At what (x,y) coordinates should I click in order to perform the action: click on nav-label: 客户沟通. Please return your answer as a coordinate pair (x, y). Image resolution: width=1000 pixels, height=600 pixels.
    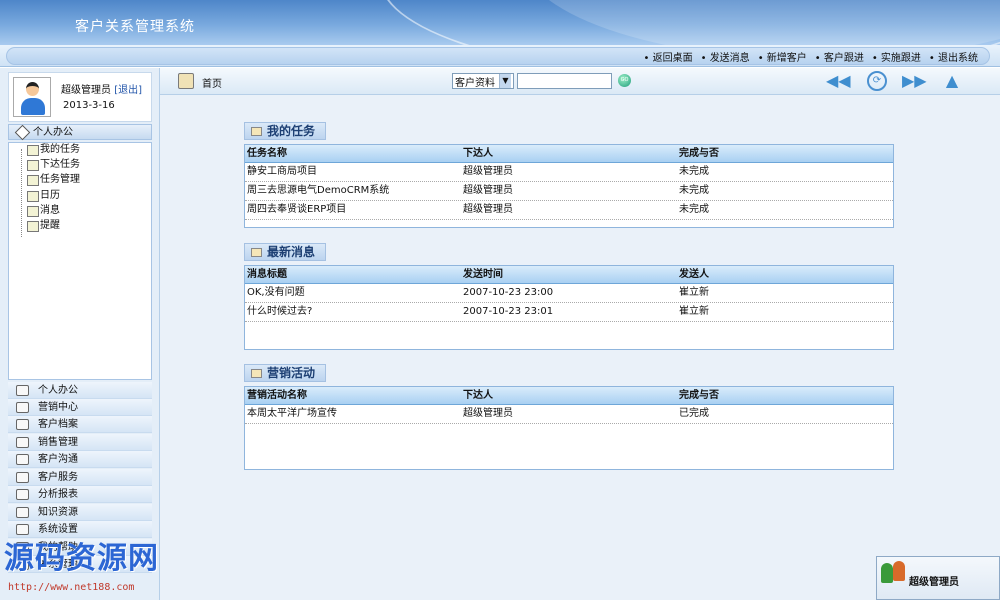
    Looking at the image, I should click on (58, 459).